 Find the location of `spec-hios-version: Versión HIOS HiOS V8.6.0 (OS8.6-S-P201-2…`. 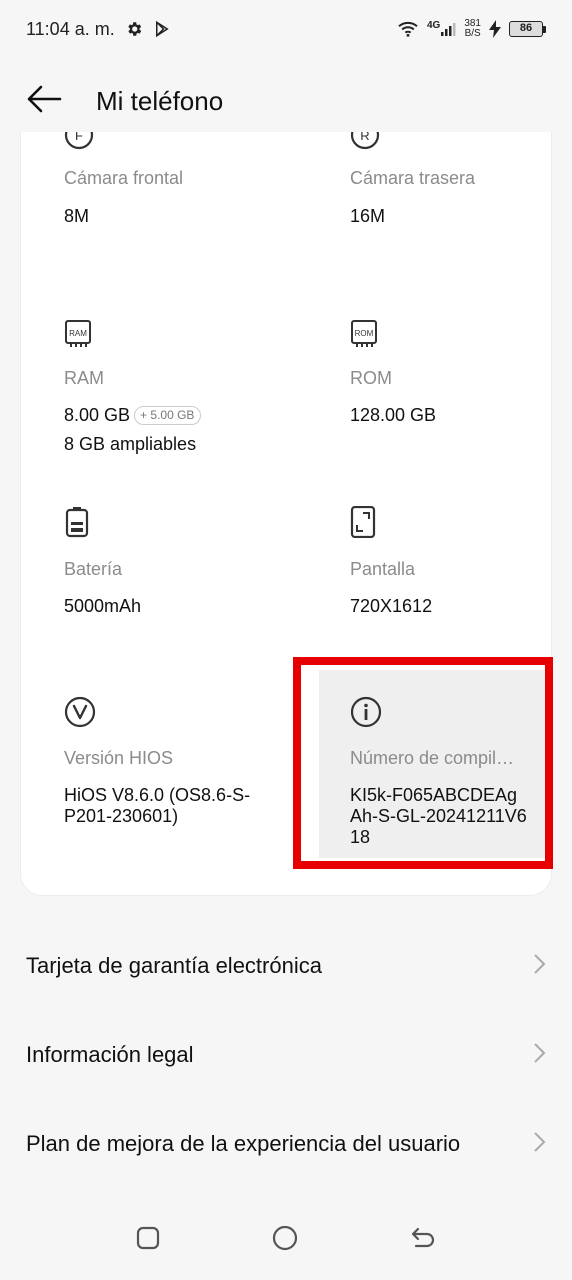

spec-hios-version: Versión HIOS HiOS V8.6.0 (OS8.6-S-P201-2… is located at coordinates (189, 771).